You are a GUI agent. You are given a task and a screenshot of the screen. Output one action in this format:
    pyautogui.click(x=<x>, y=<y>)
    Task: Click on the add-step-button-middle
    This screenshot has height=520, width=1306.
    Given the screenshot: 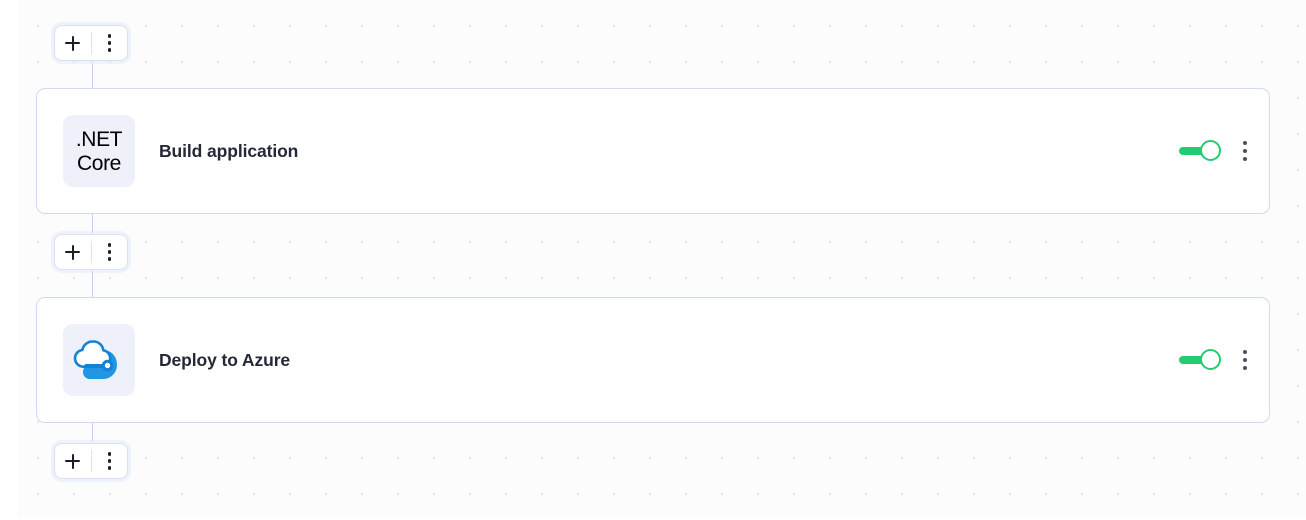 What is the action you would take?
    pyautogui.click(x=91, y=252)
    